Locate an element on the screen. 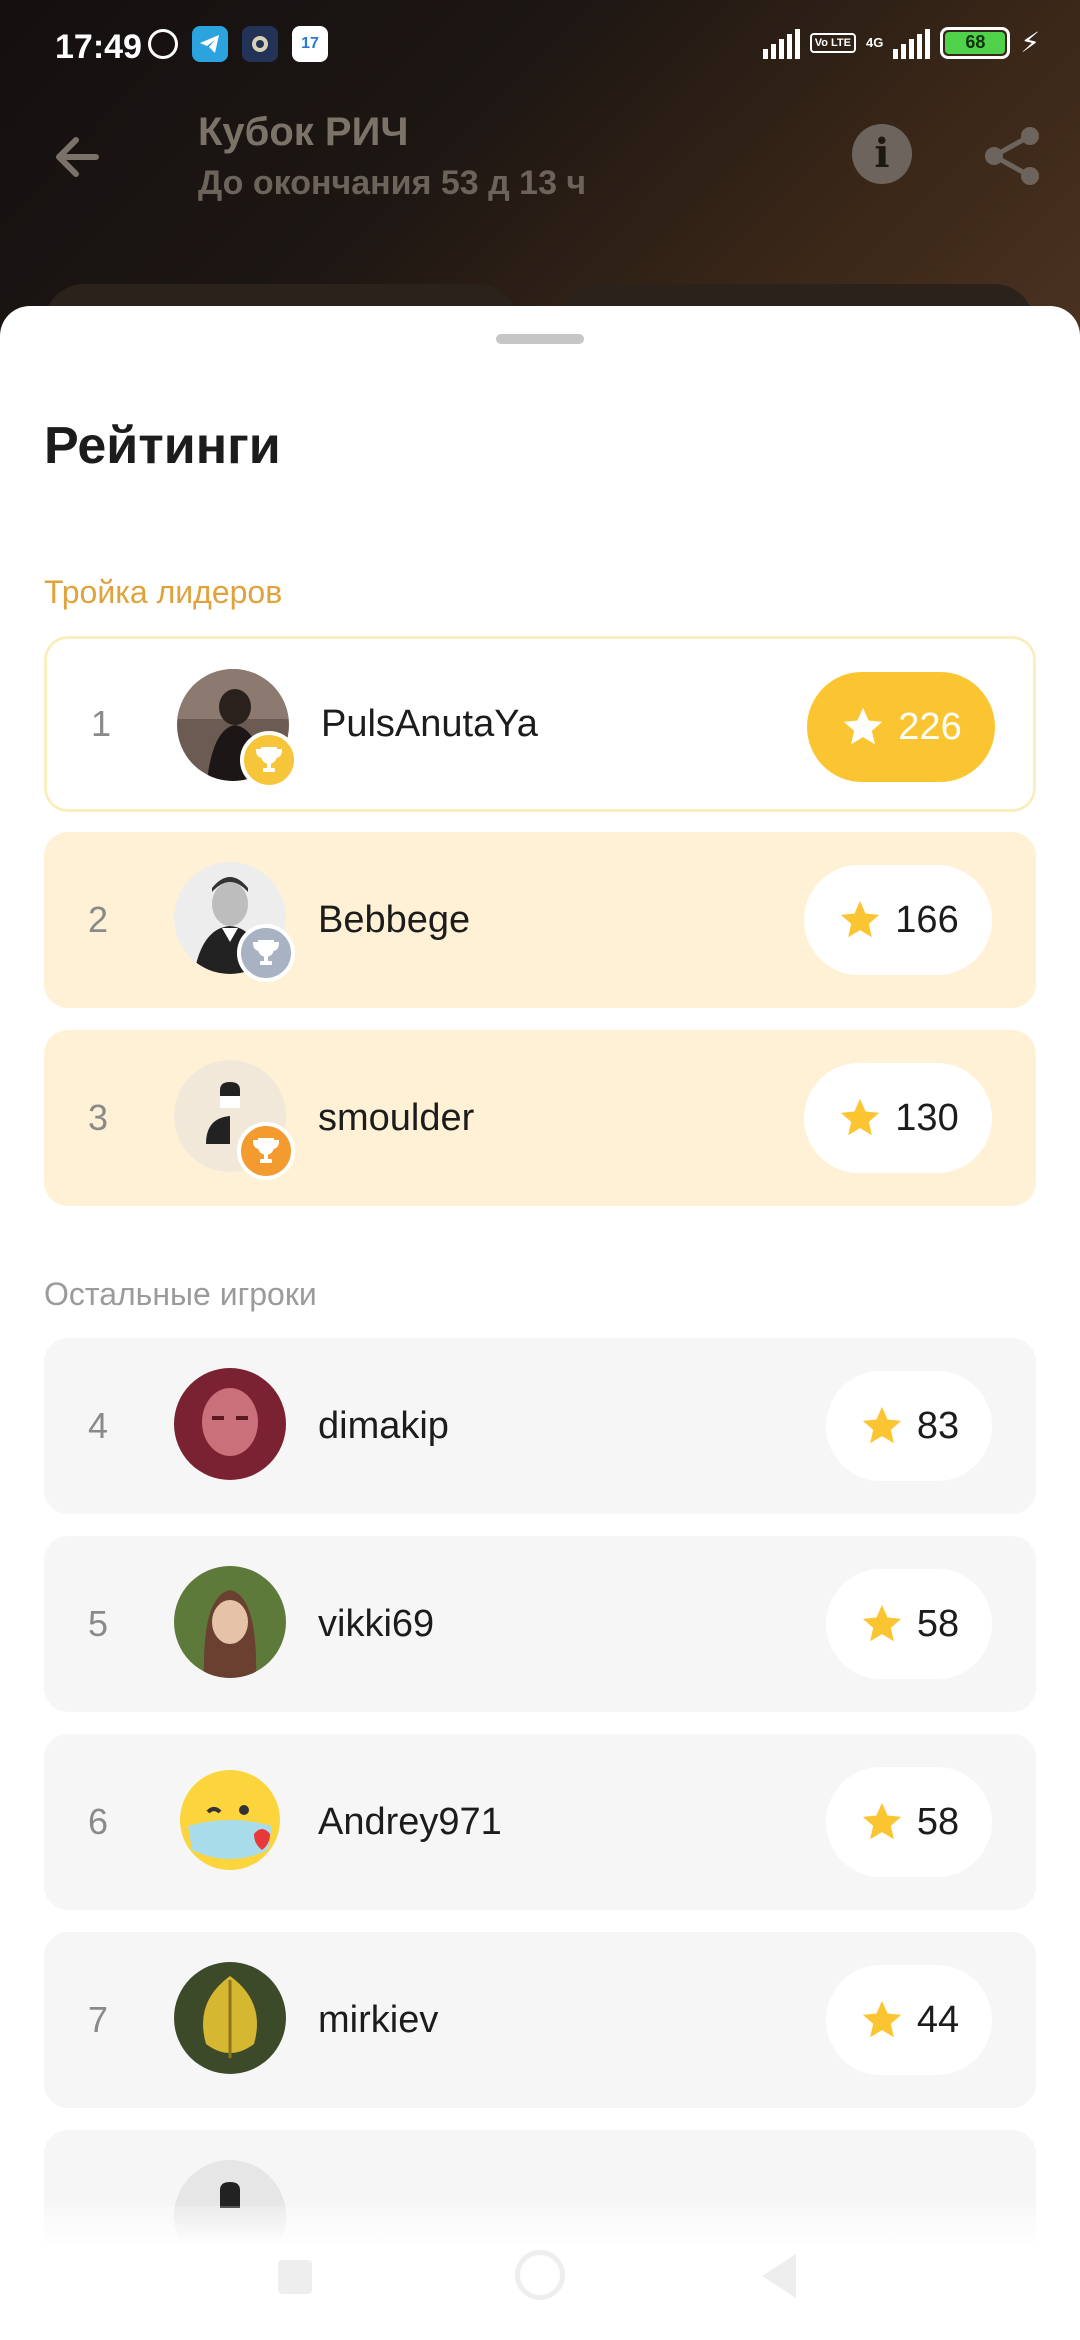 The image size is (1080, 2340). leaders-section-label: Тройка лидеров is located at coordinates (163, 592).